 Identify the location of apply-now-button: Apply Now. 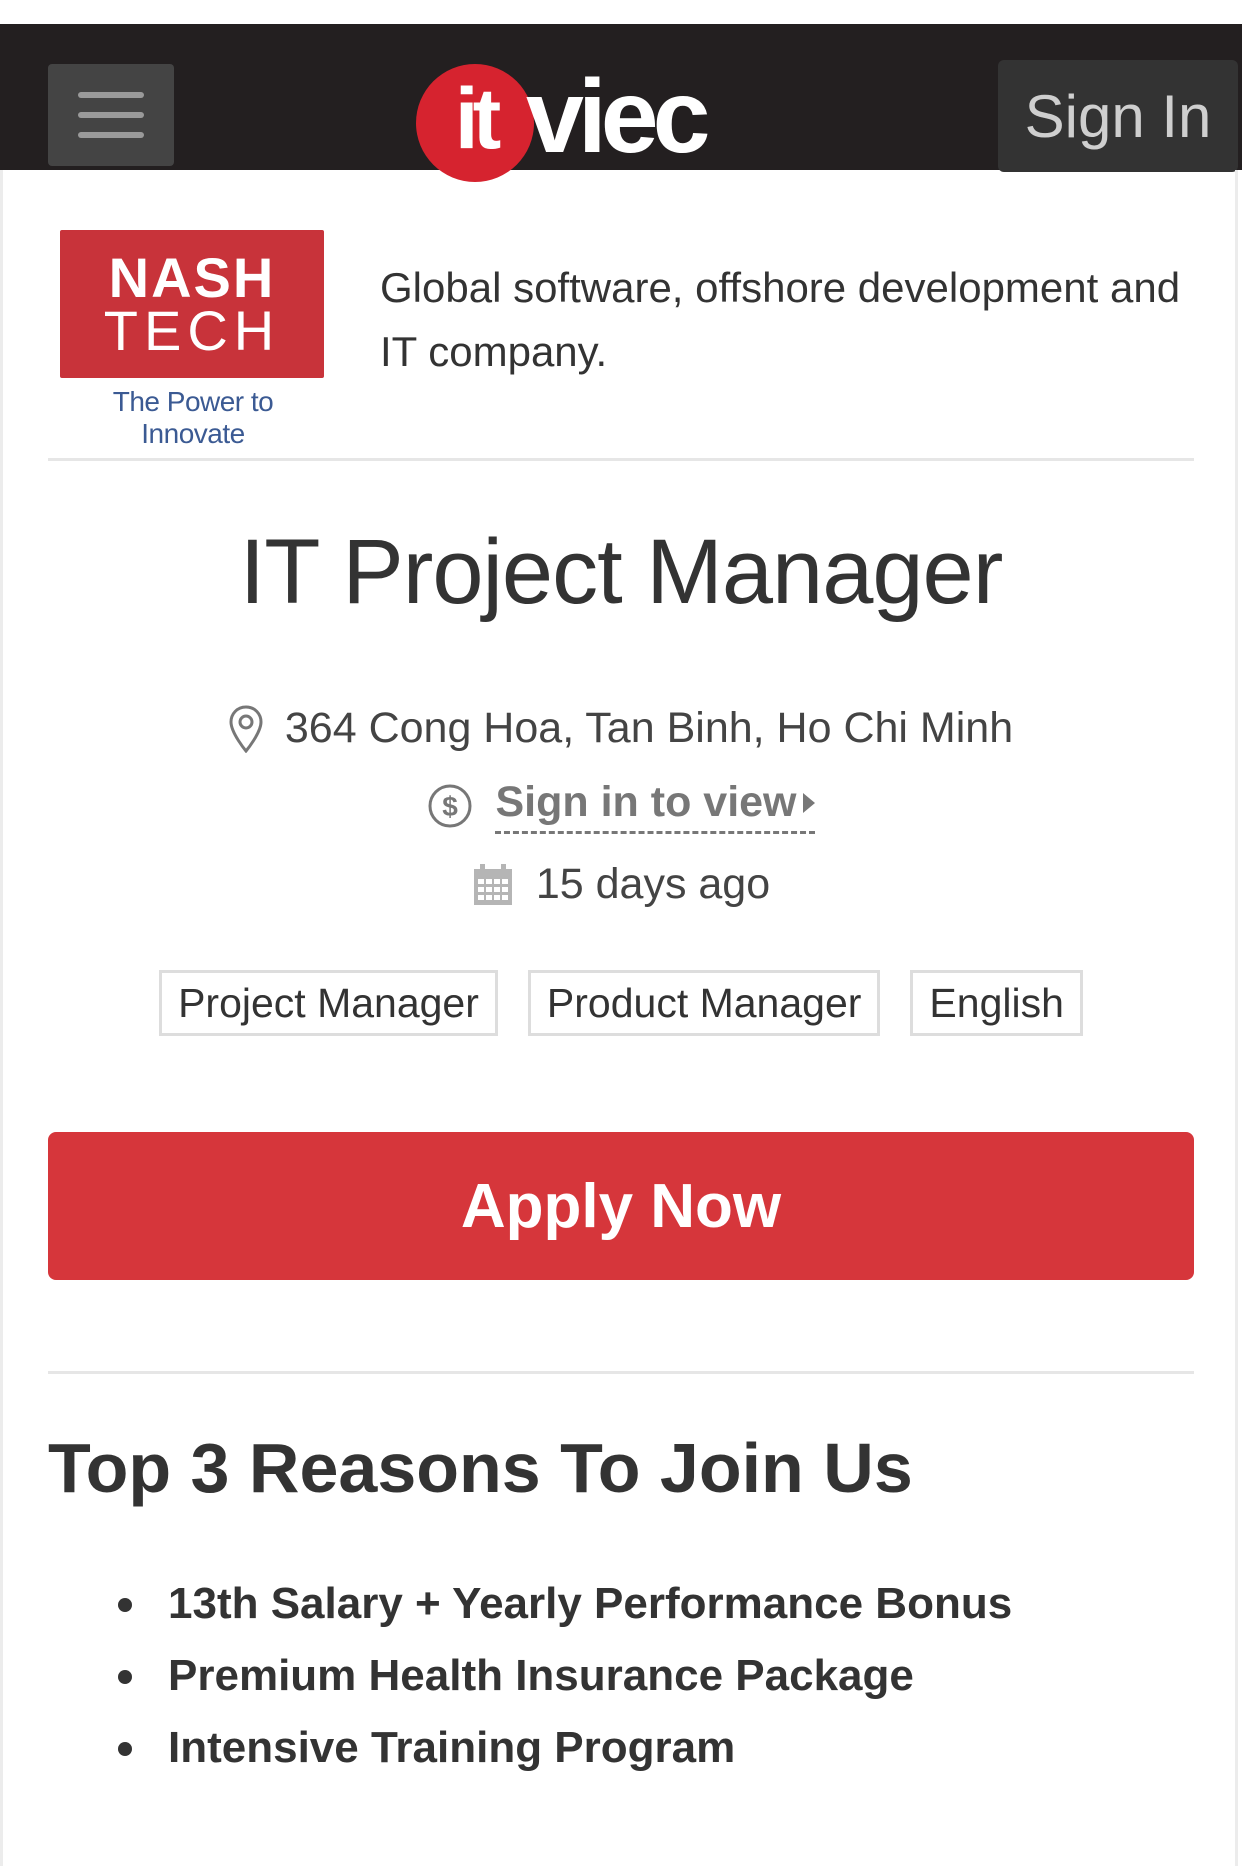
(621, 1206).